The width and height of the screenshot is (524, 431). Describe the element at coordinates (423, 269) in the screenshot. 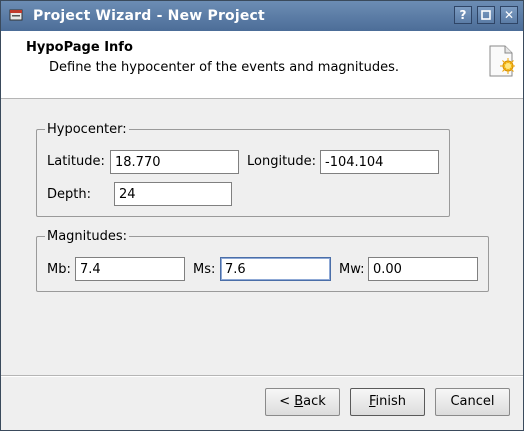

I see `mw-field` at that location.